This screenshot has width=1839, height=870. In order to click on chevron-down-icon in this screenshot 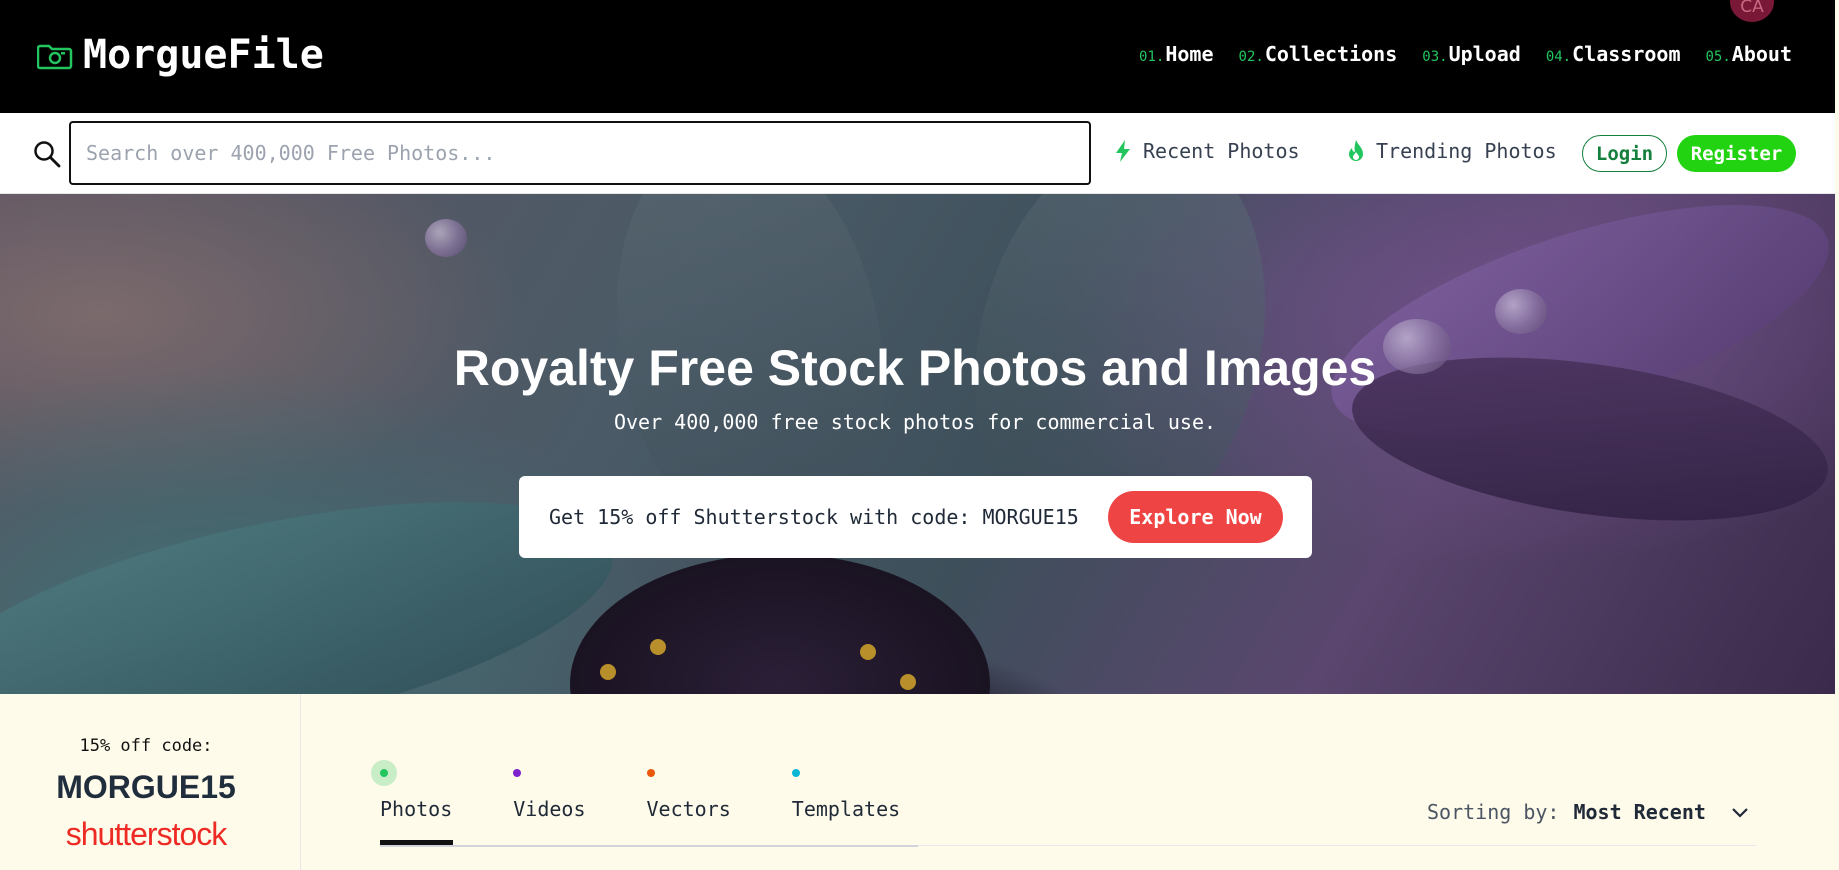, I will do `click(1740, 813)`.